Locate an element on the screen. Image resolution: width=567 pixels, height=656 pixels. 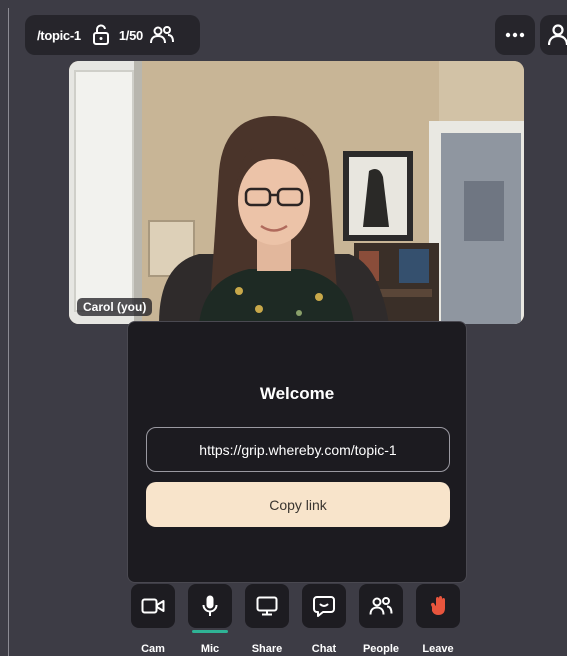
cam-control: Cam is located at coordinates (153, 619).